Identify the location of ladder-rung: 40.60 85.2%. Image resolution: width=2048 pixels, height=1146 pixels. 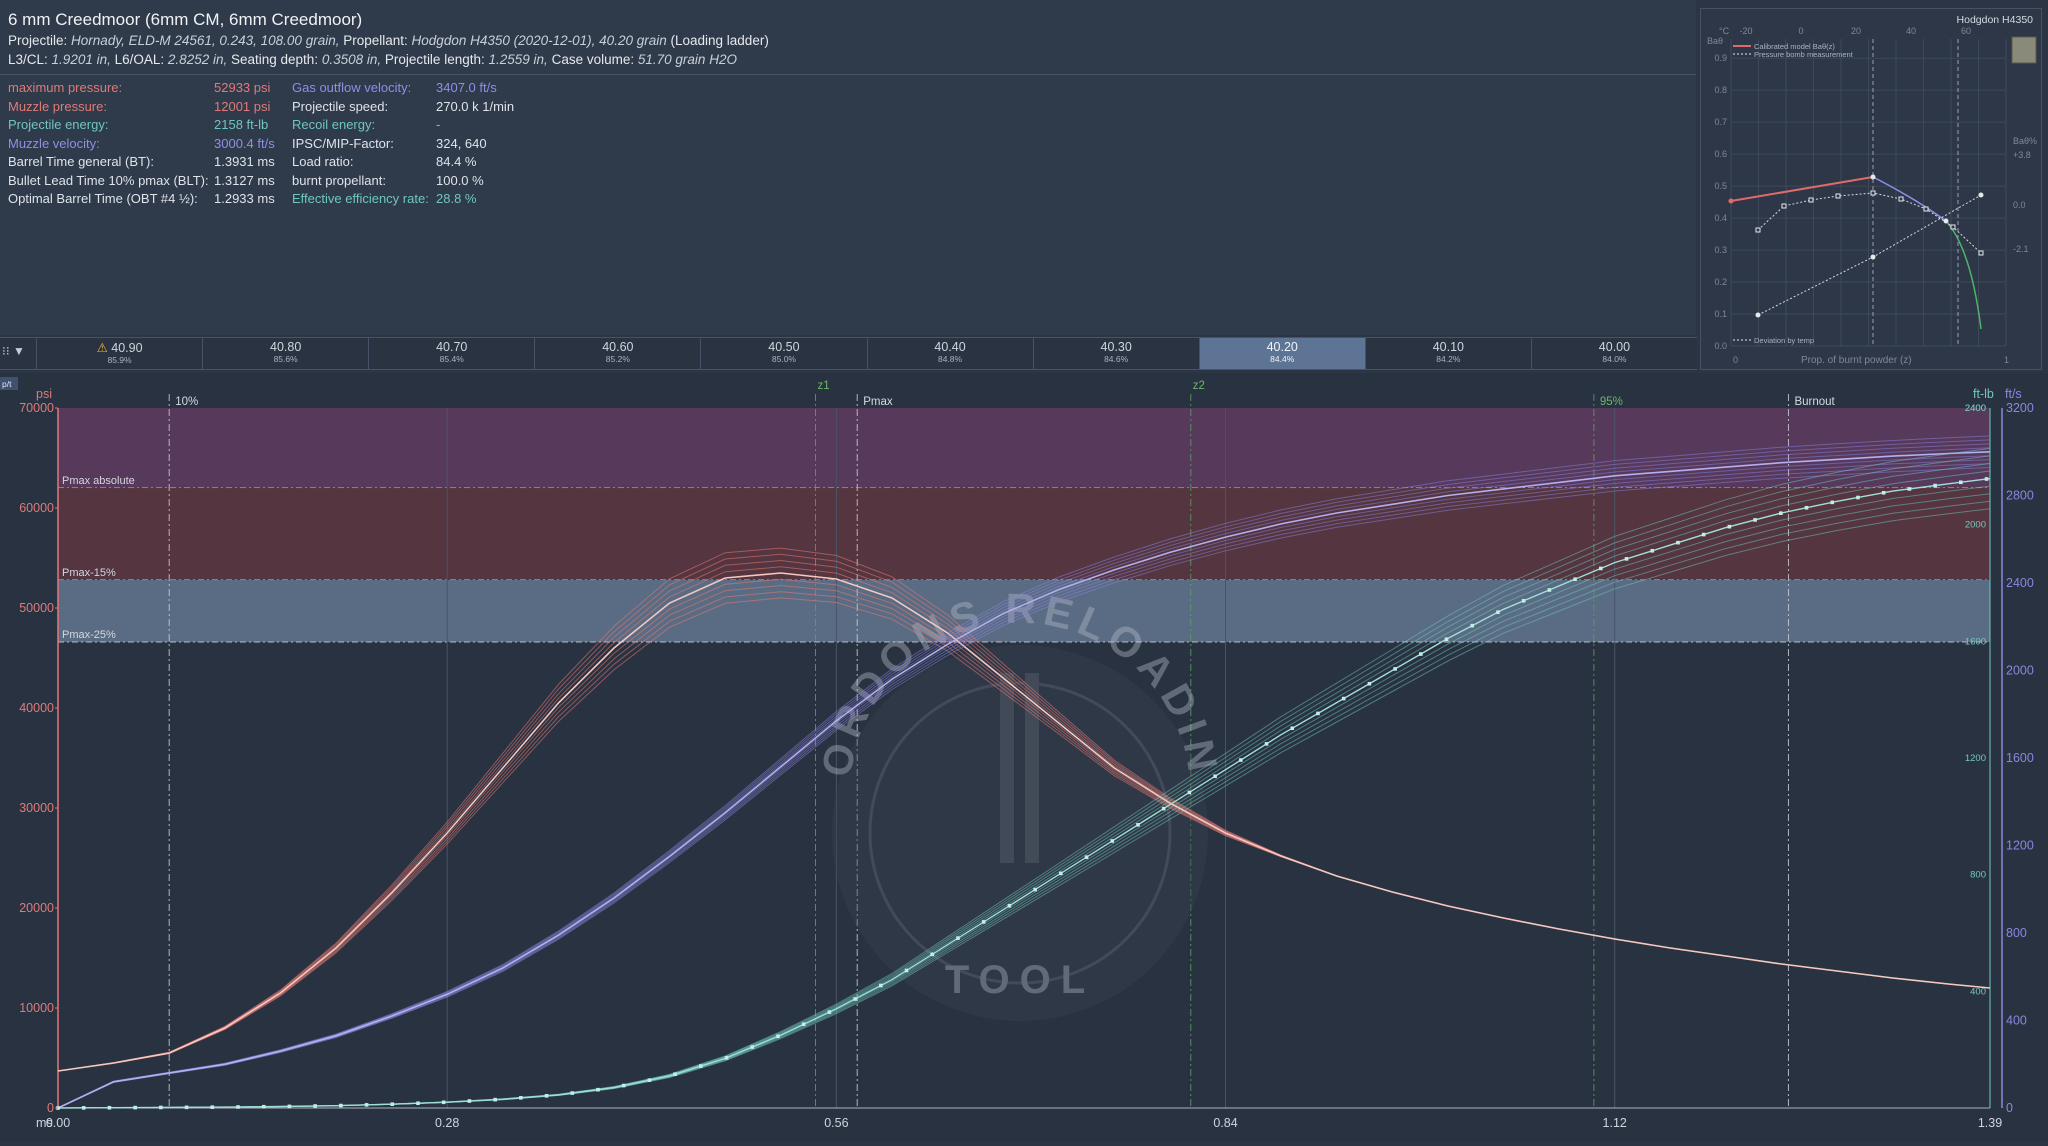
(617, 353).